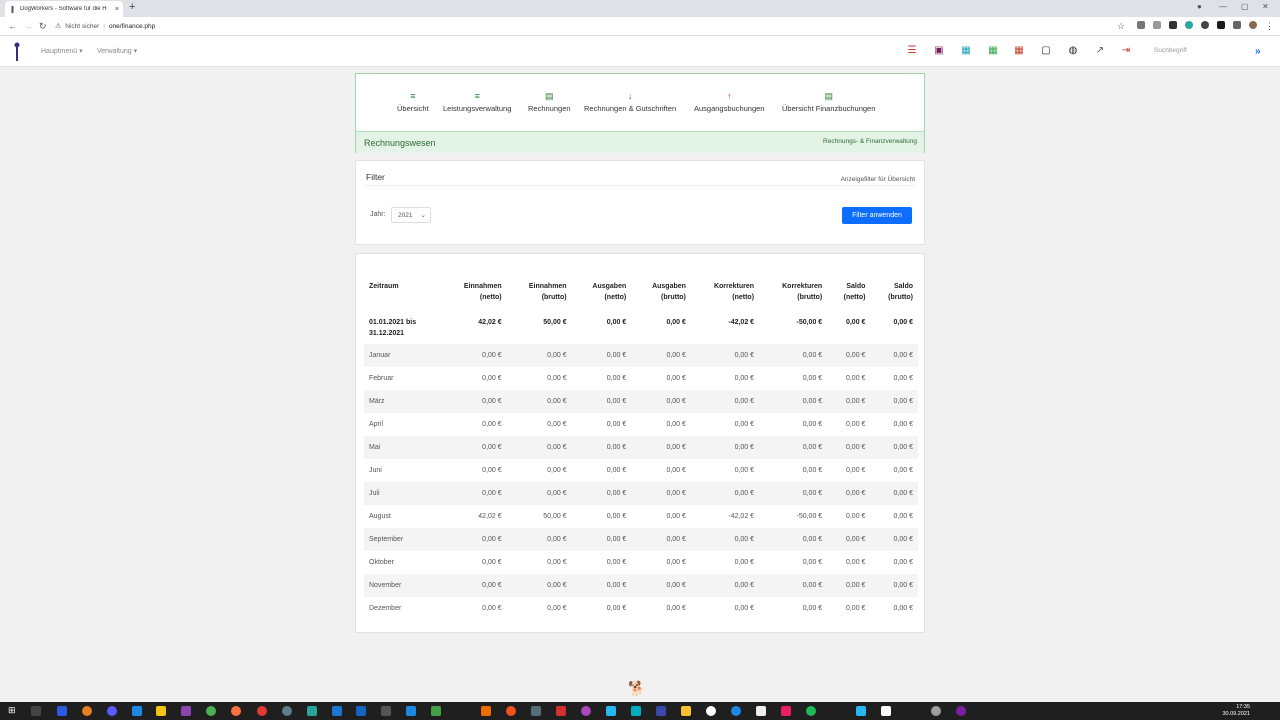 The height and width of the screenshot is (720, 1280). I want to click on search-icon, so click(936, 711).